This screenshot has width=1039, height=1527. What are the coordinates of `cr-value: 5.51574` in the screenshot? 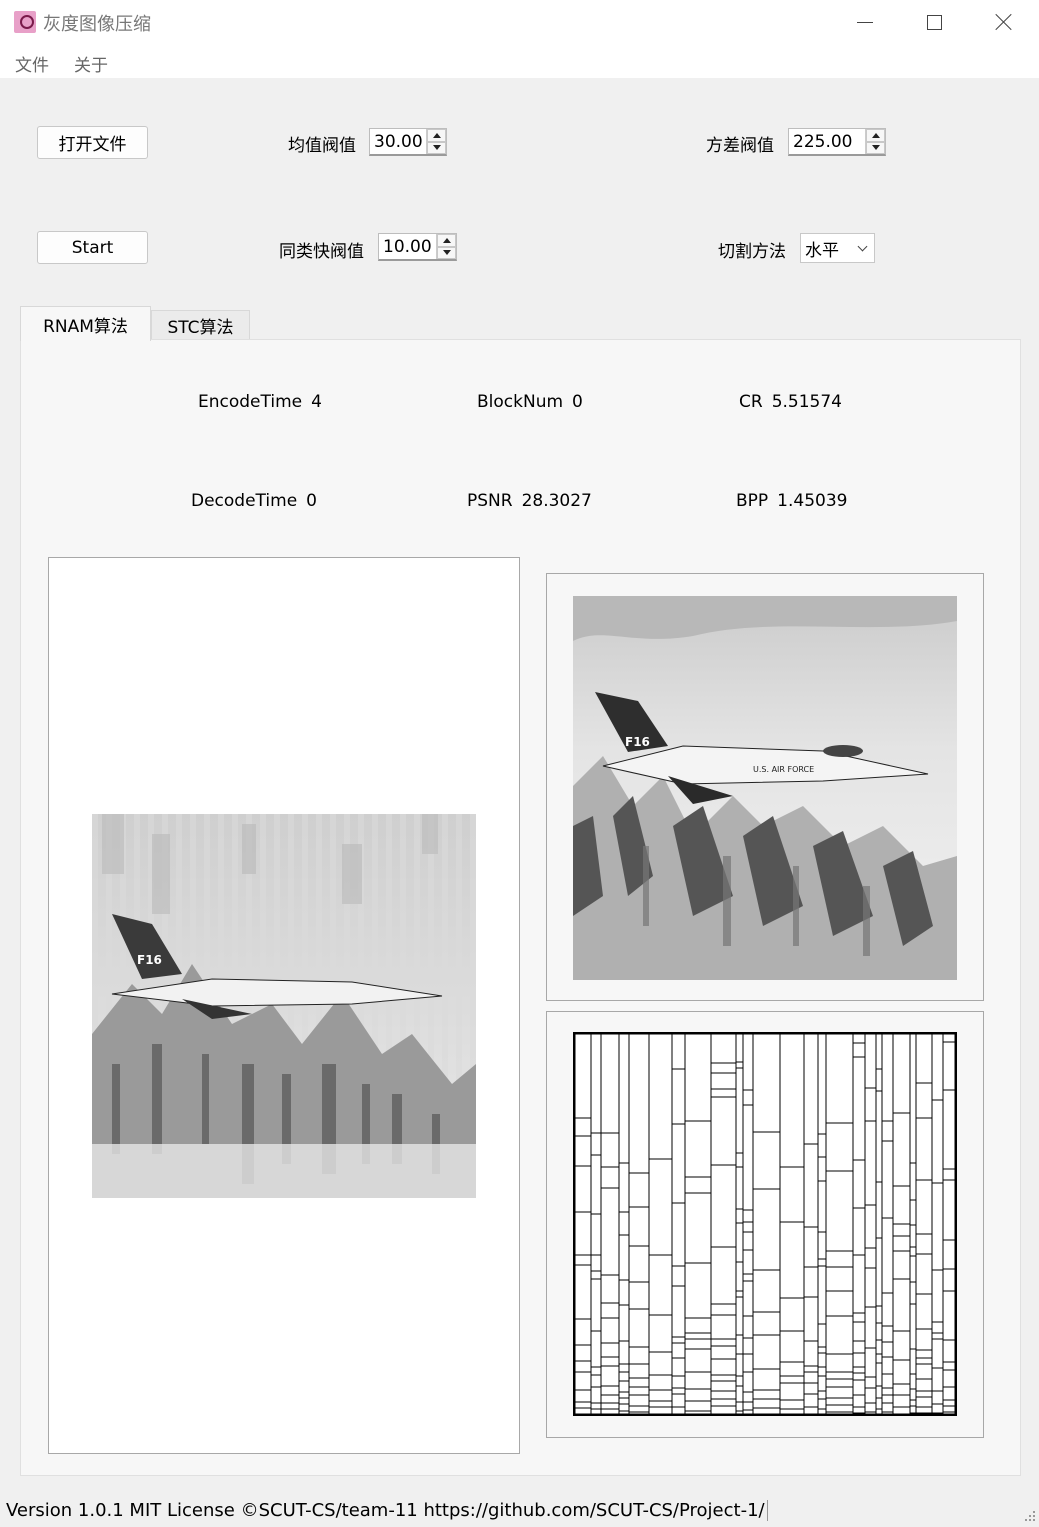 It's located at (806, 402).